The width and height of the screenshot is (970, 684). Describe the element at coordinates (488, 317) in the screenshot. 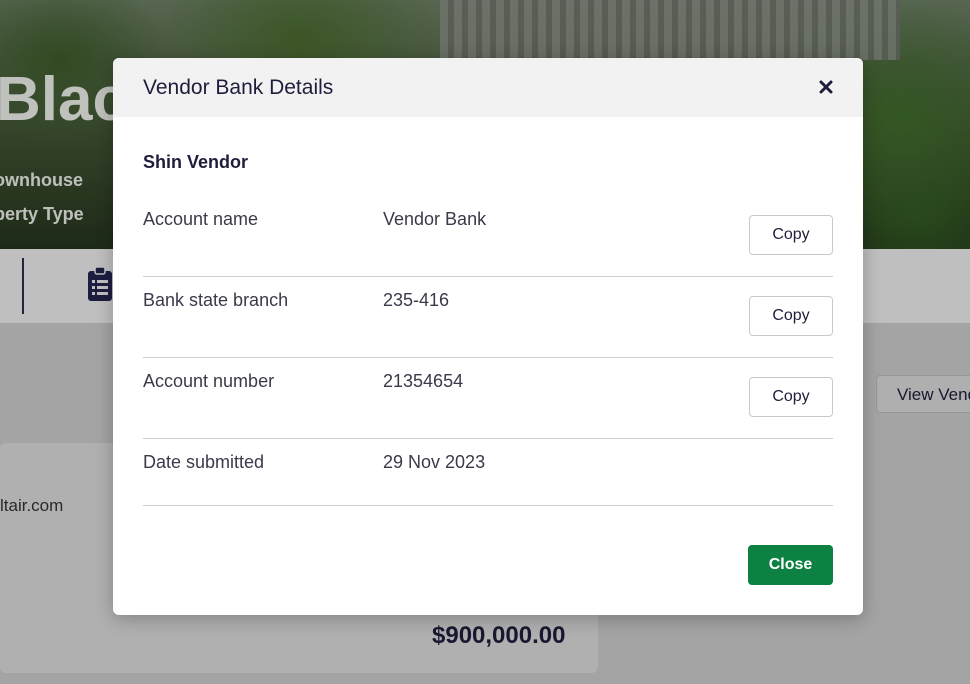

I see `bsb-row: Bank state branch 235-416 Copy` at that location.